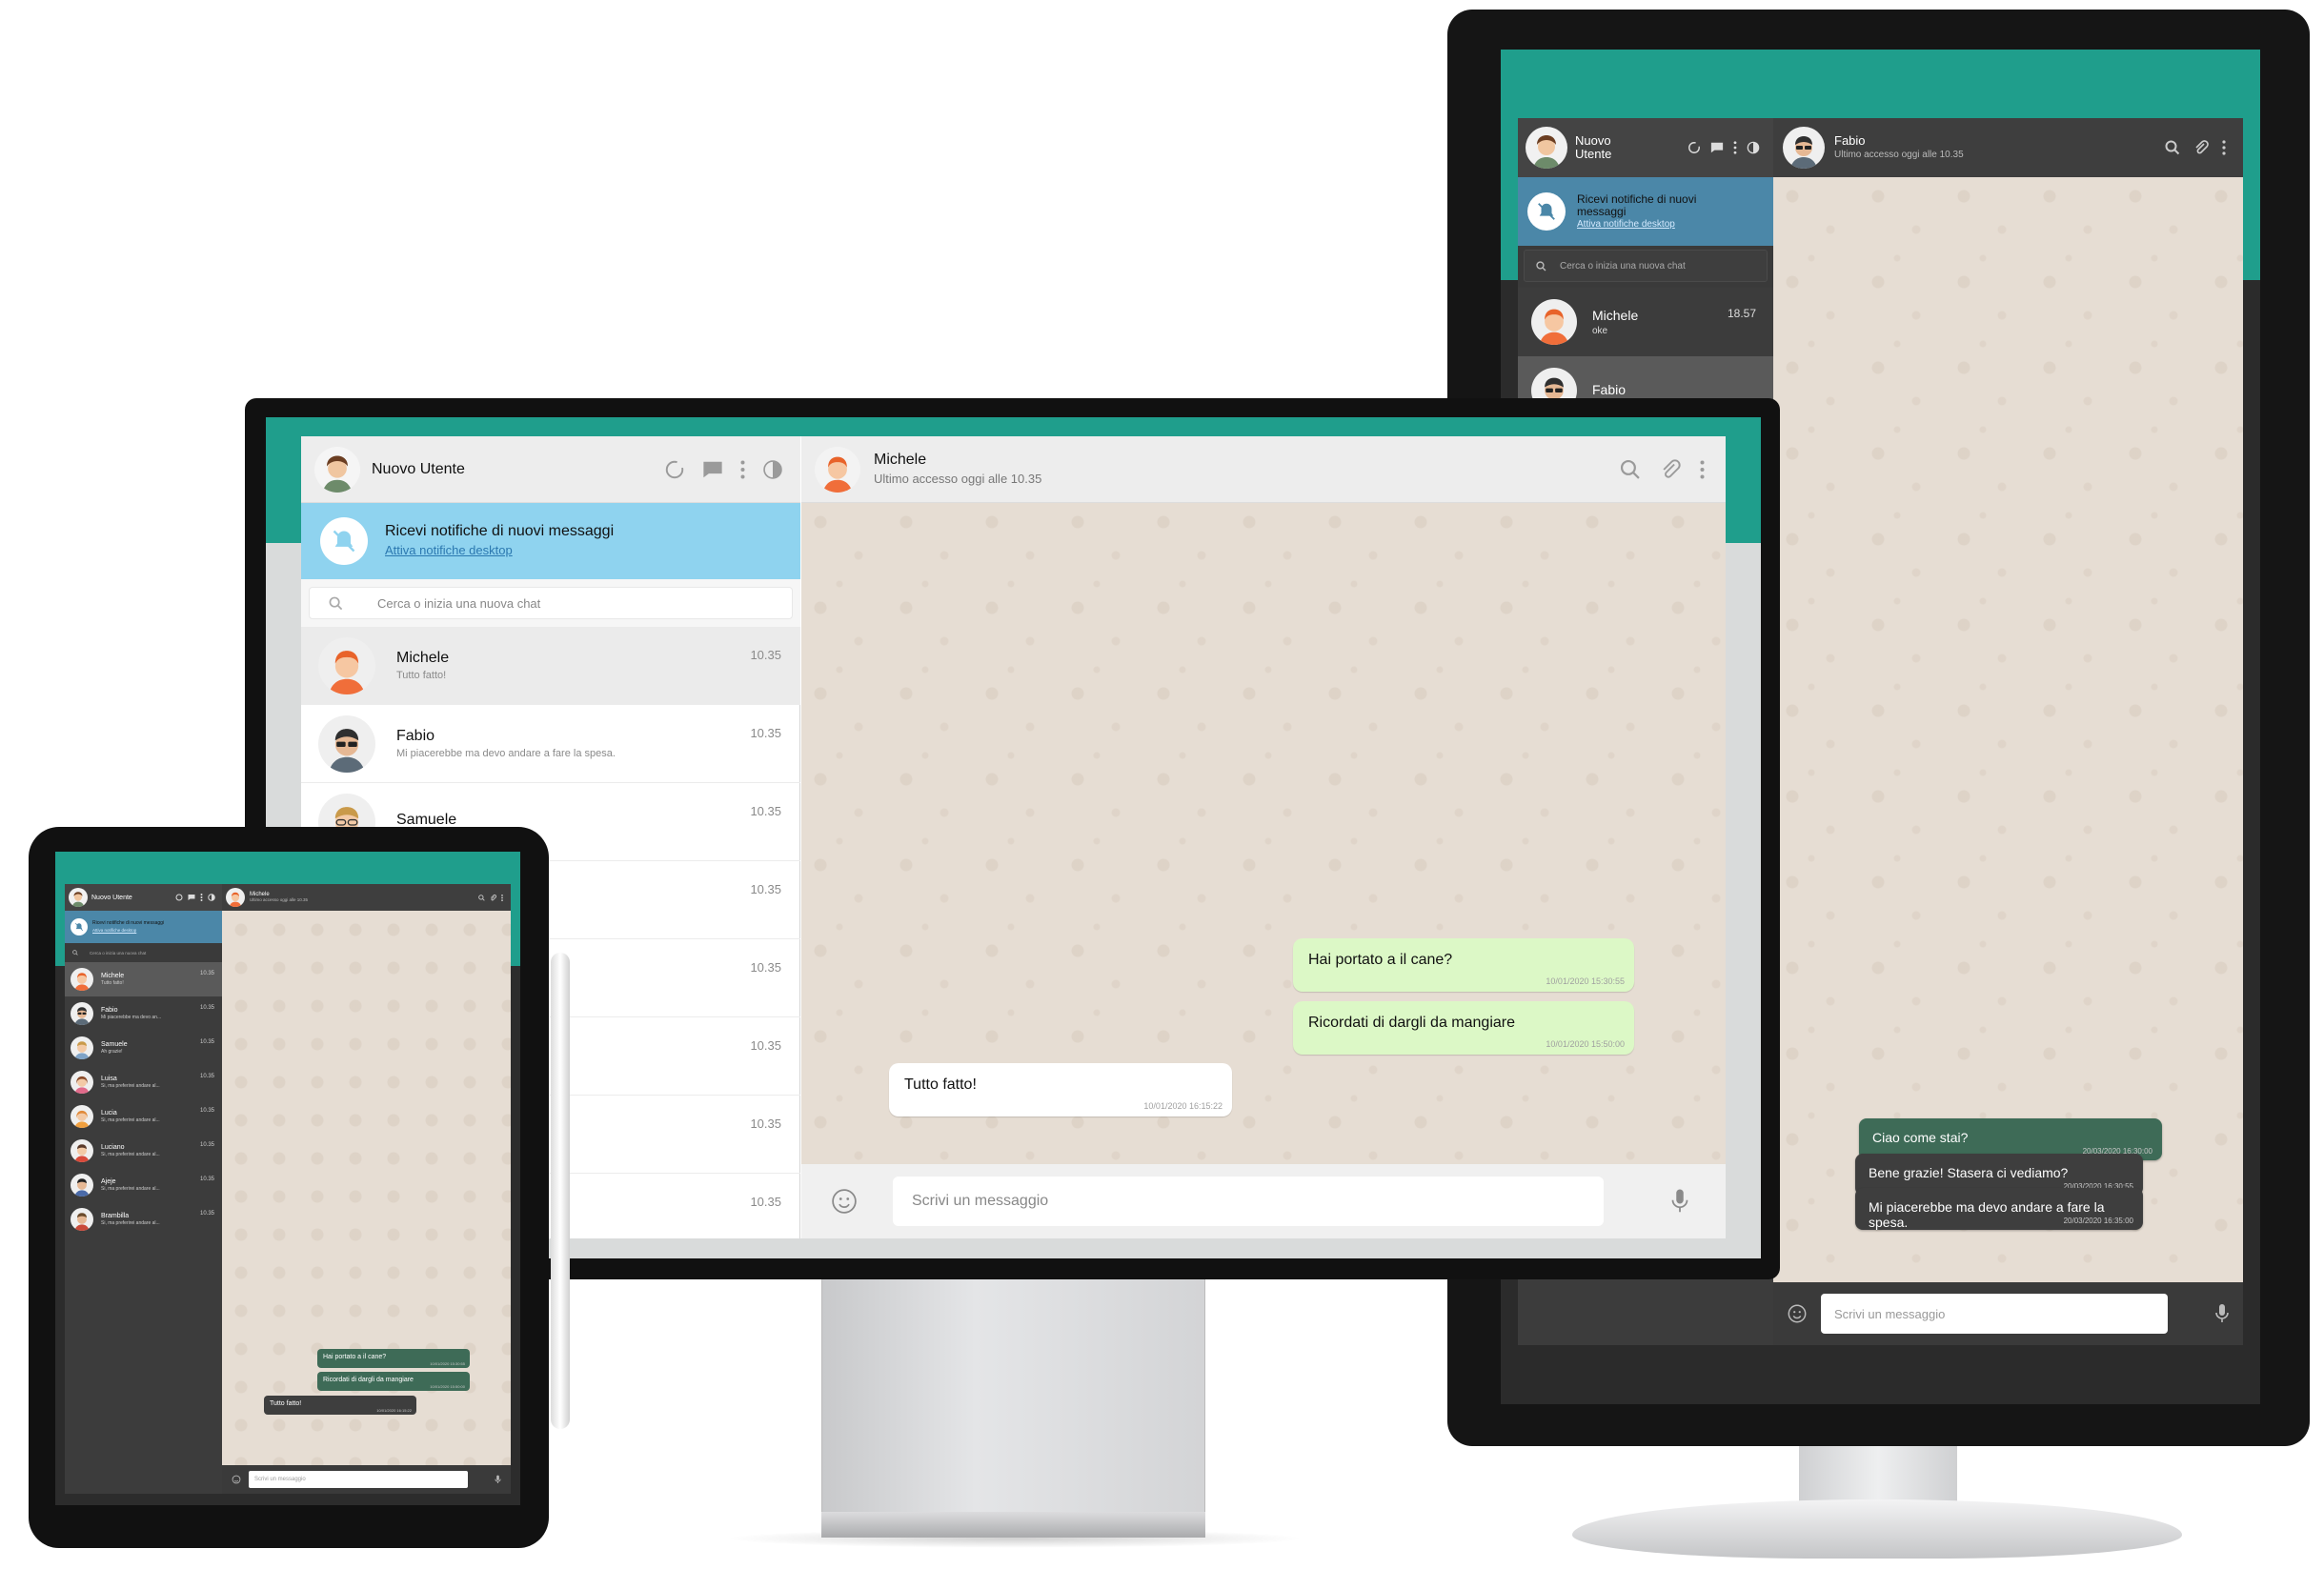 The height and width of the screenshot is (1569, 2324). I want to click on chat-list-item: Samuele Ah grazie! 10.35, so click(143, 1048).